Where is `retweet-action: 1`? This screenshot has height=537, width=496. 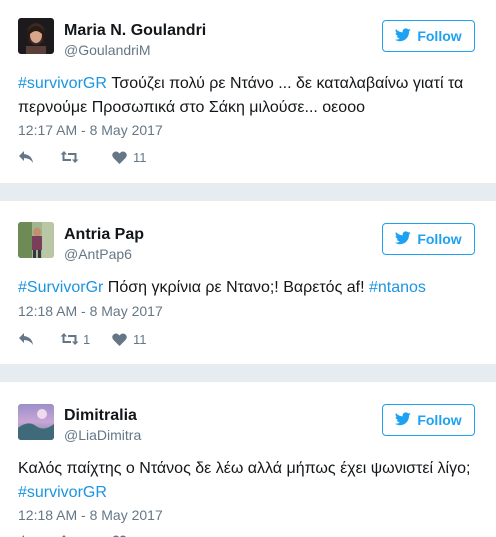 retweet-action: 1 is located at coordinates (82, 339).